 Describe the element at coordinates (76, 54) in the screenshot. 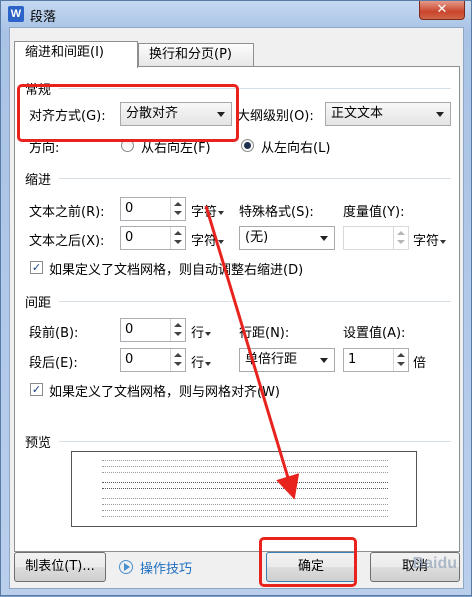

I see `tab-indent-spacing: 缩进和间距(I)` at that location.